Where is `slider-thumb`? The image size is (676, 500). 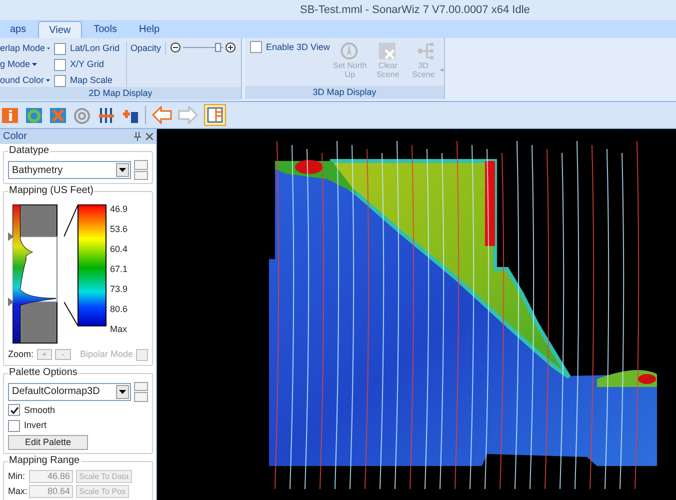 slider-thumb is located at coordinates (218, 47).